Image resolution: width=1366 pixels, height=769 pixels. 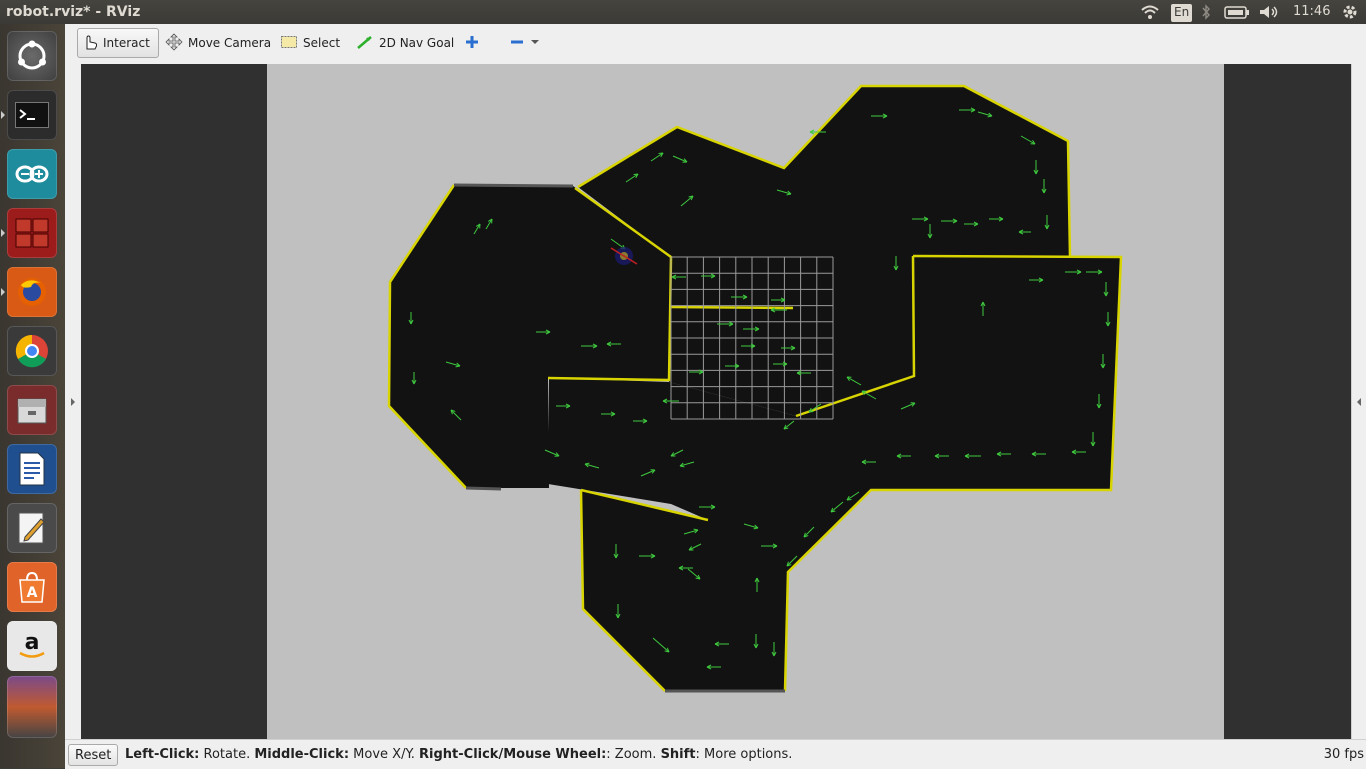 I want to click on text-editor-icon, so click(x=32, y=528).